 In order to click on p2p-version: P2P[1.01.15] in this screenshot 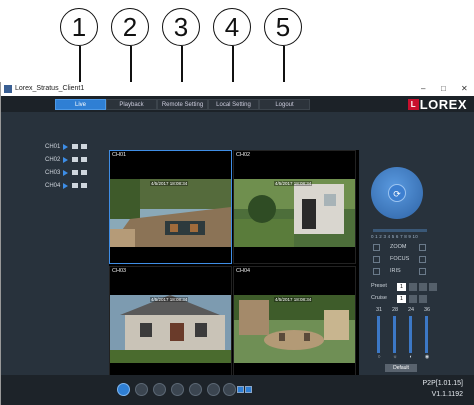, I will do `click(442, 383)`.